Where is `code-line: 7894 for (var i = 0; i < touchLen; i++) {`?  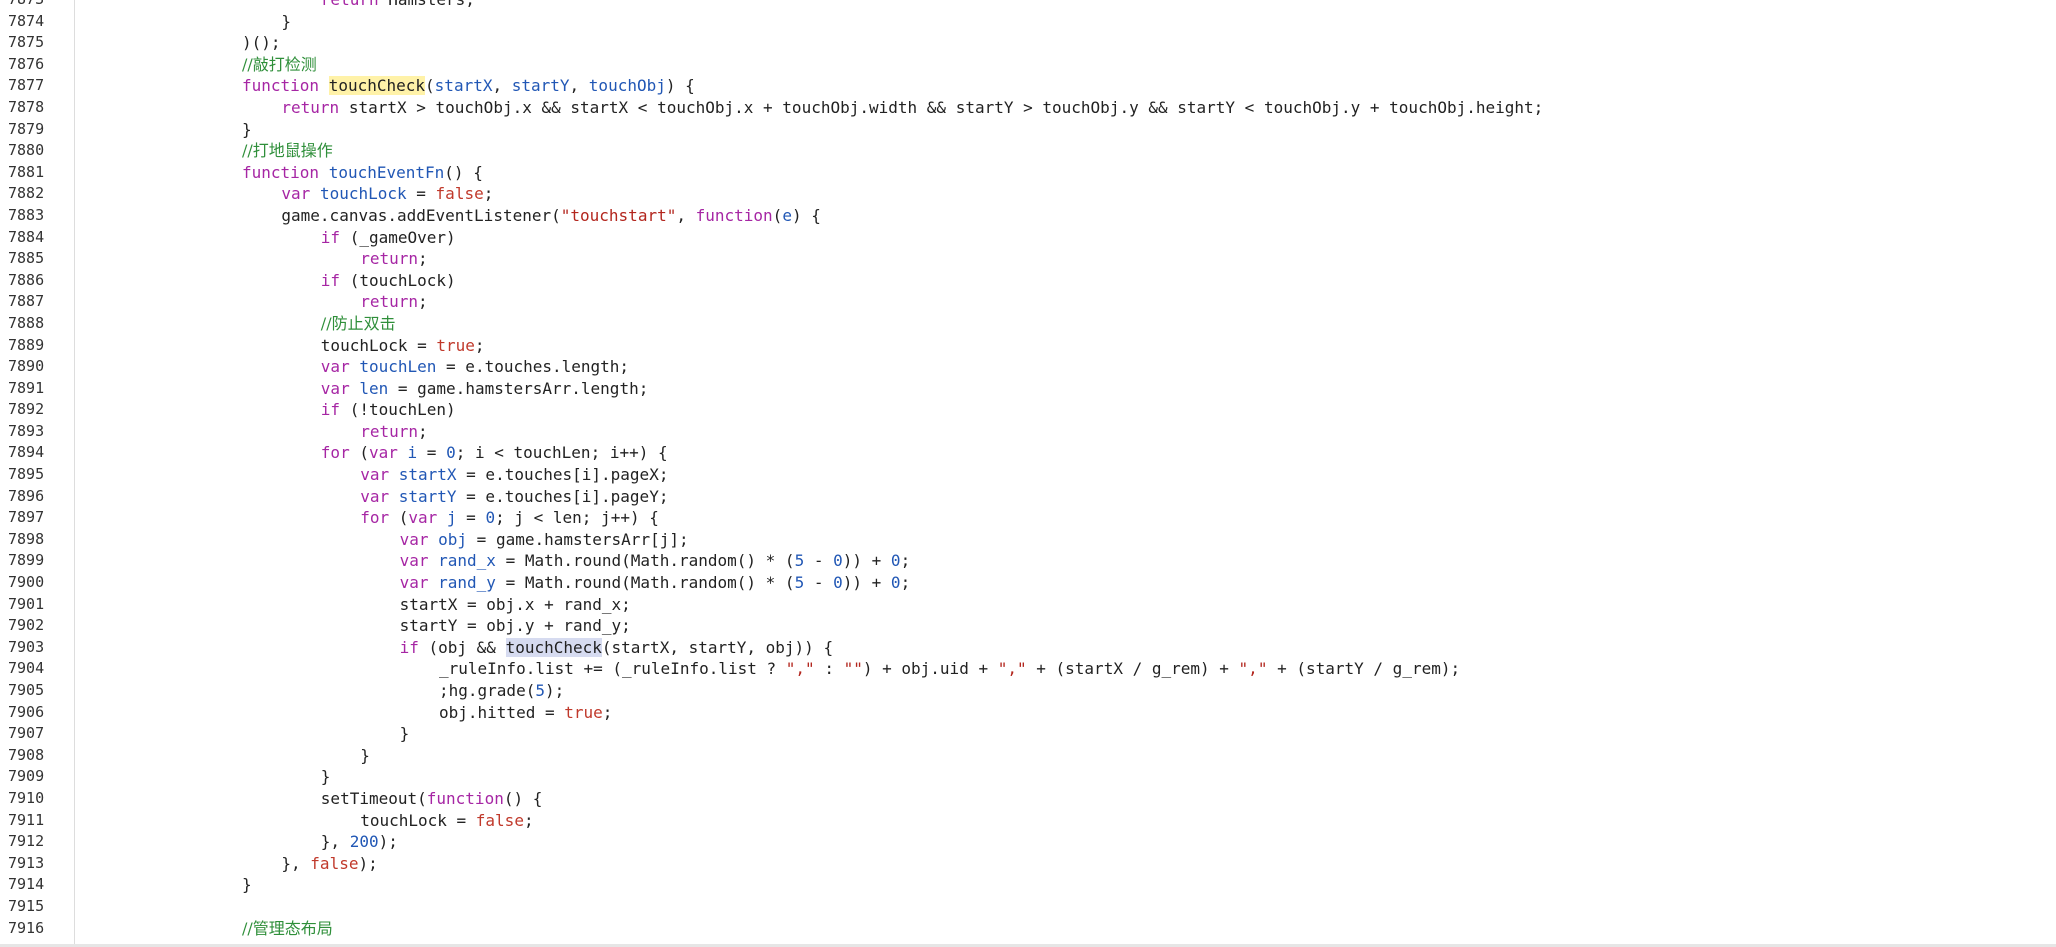 code-line: 7894 for (var i = 0; i < touchLen; i++) { is located at coordinates (1028, 453).